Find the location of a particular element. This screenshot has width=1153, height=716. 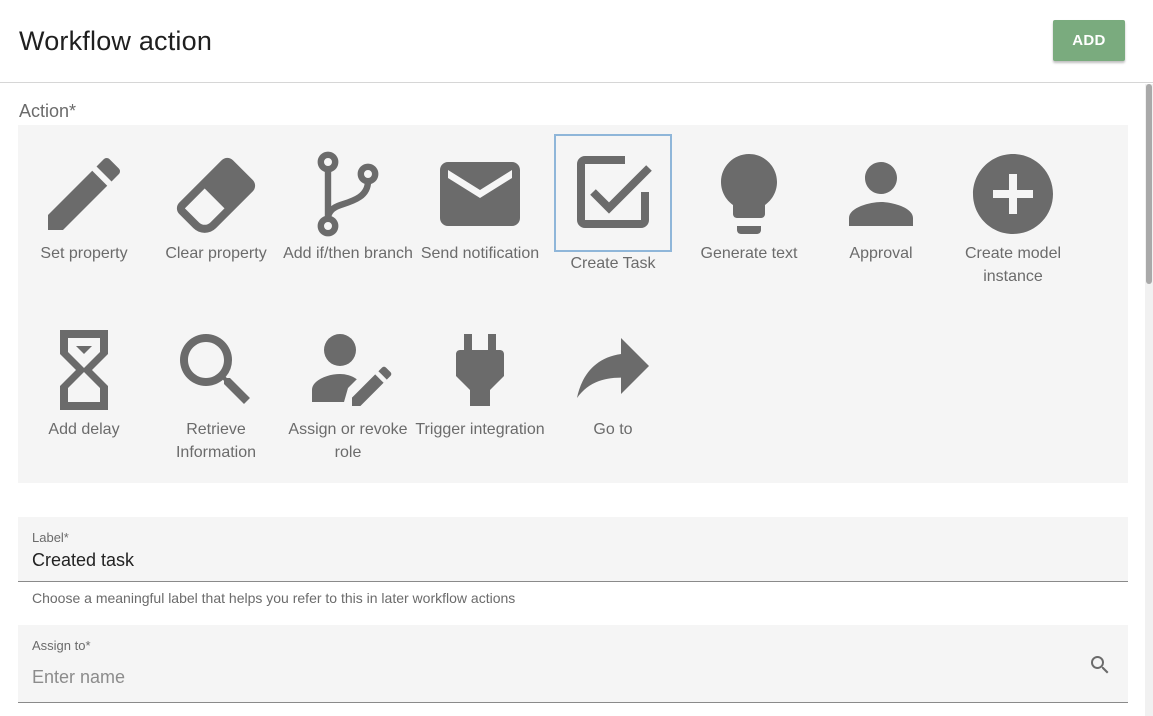

action-trigger-integration: Trigger integration is located at coordinates (480, 381).